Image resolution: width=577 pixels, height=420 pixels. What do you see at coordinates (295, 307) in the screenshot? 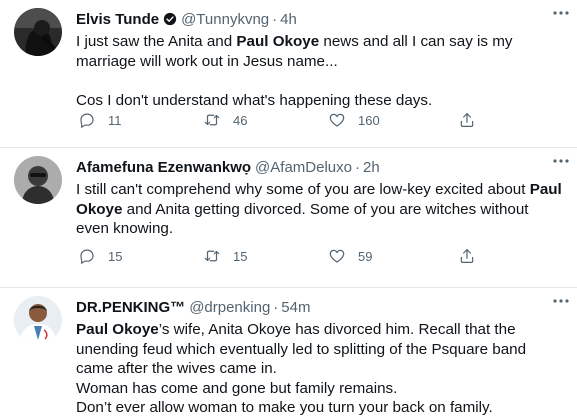
I see `timestamp: 54m` at bounding box center [295, 307].